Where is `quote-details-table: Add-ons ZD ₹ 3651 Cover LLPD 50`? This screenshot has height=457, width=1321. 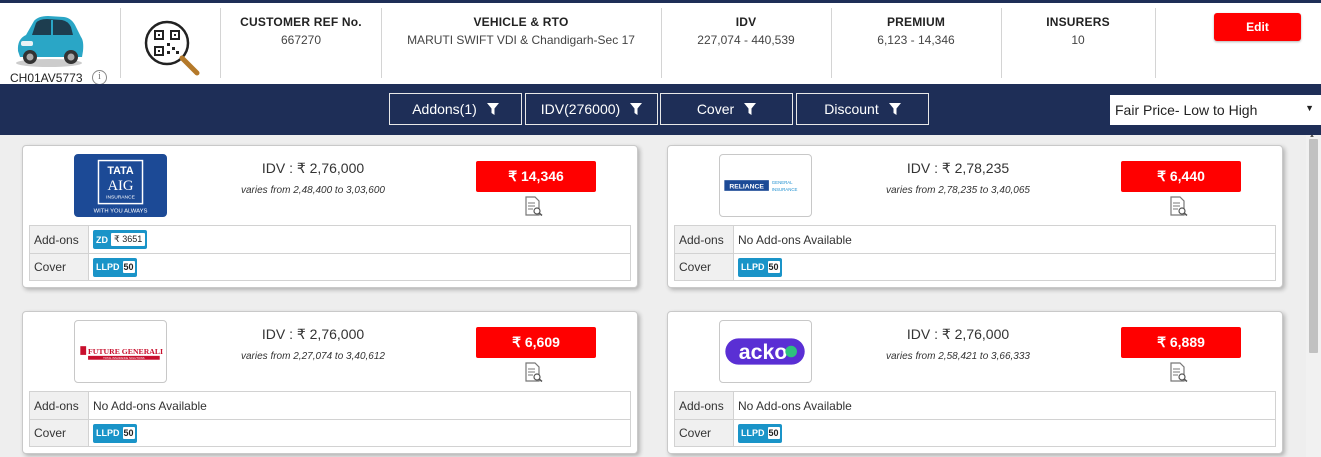 quote-details-table: Add-ons ZD ₹ 3651 Cover LLPD 50 is located at coordinates (330, 253).